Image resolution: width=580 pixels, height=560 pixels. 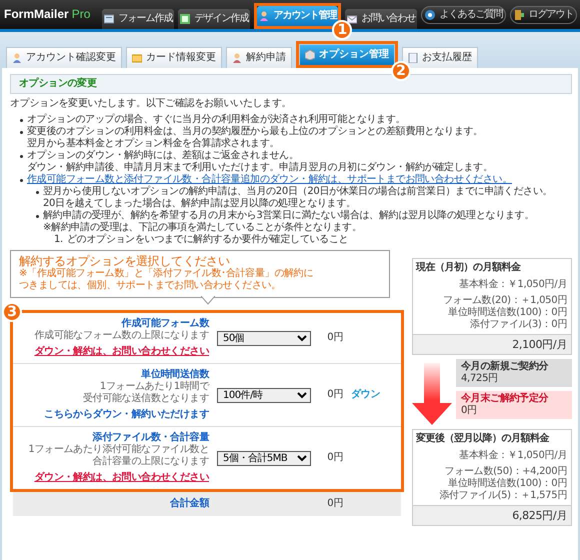 What do you see at coordinates (269, 180) in the screenshot?
I see `support-link: 作成可能フォーム数と添付ファイル数・合計容量追加のダウン・解約は、サポートまでお問い合わせください。` at bounding box center [269, 180].